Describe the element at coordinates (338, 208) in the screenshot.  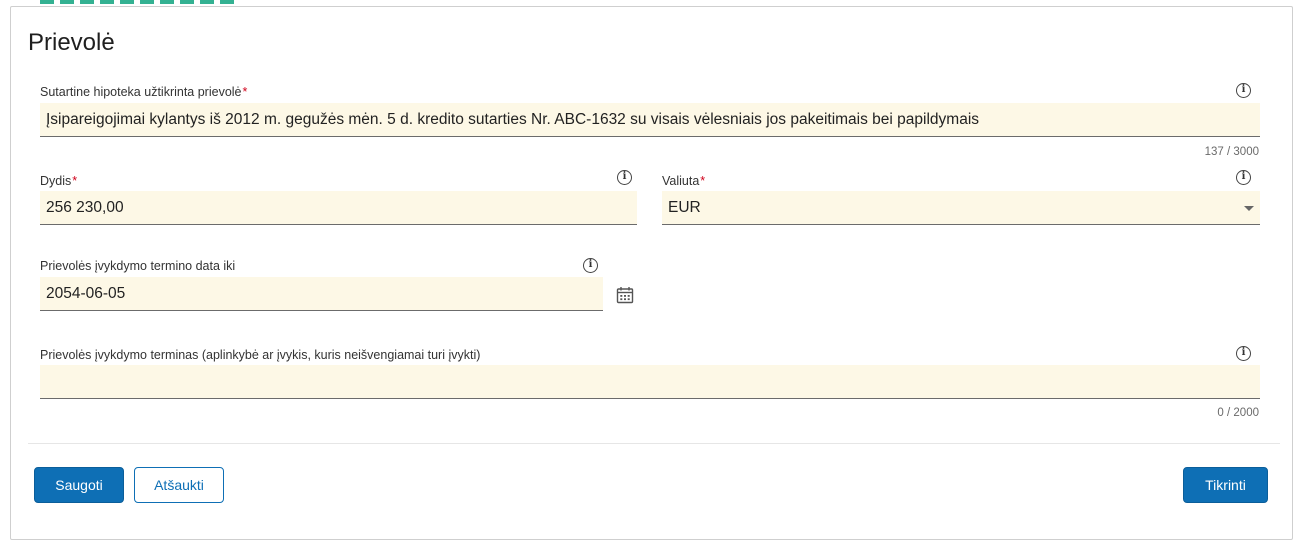
I see `amount-field: 256 230,00` at that location.